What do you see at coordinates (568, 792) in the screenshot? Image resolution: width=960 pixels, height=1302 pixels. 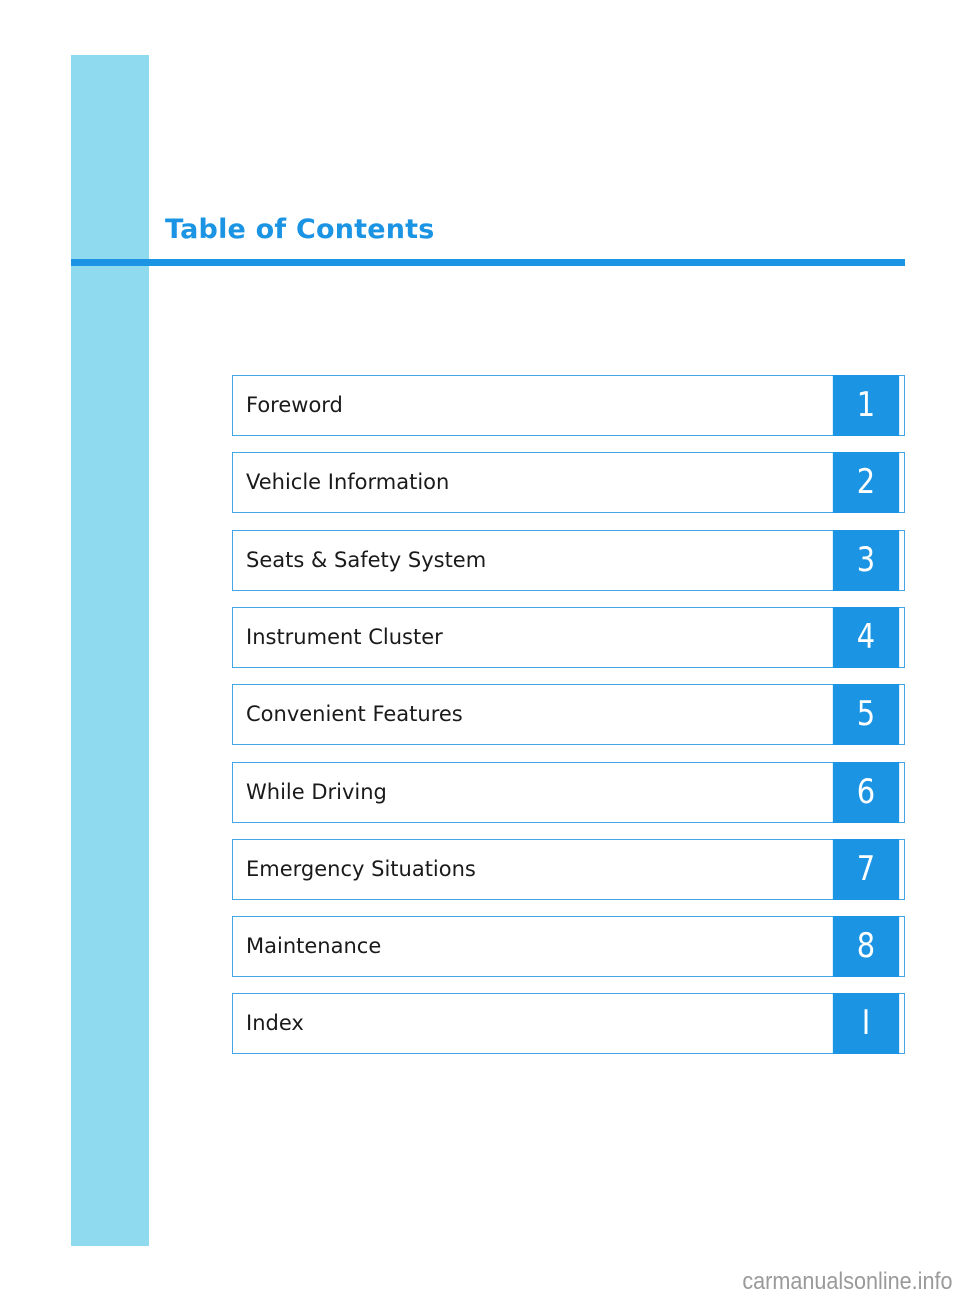 I see `toc-item-while-driving: While Driving 6` at bounding box center [568, 792].